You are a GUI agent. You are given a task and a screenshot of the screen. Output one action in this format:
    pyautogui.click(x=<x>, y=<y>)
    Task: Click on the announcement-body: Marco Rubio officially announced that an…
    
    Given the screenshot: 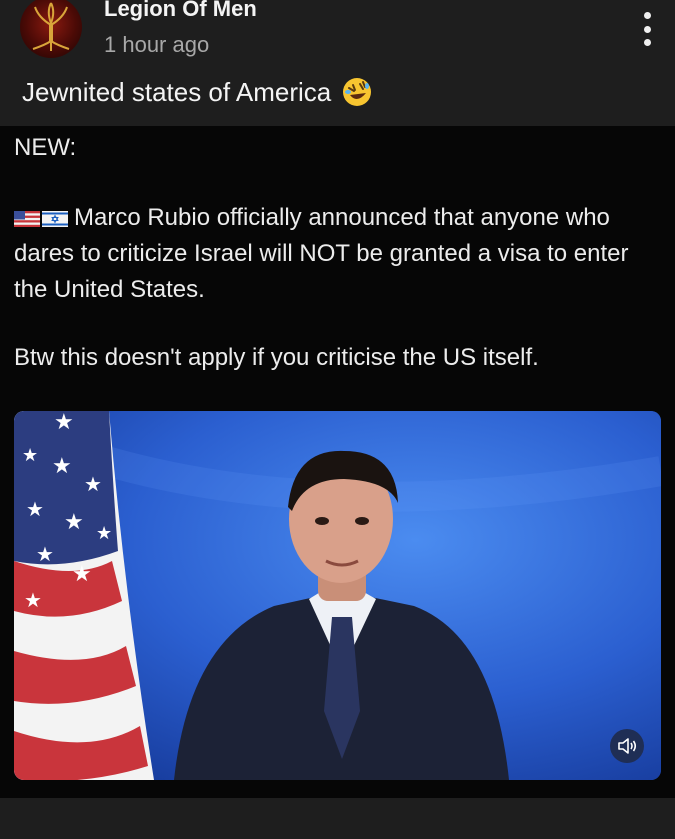 What is the action you would take?
    pyautogui.click(x=321, y=253)
    